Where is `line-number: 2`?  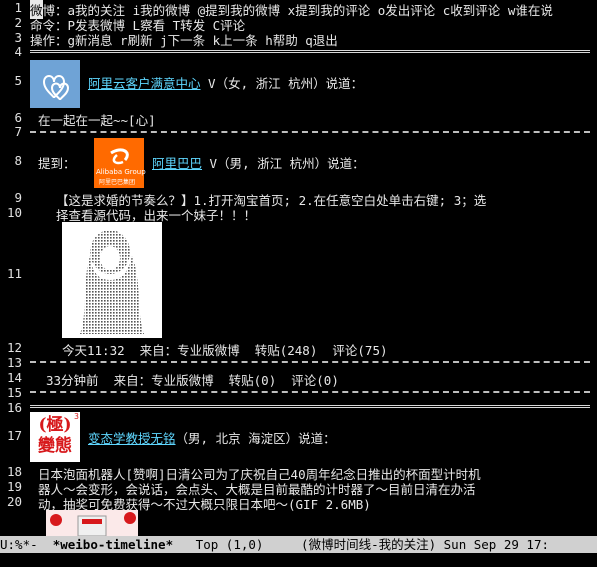
line-number: 2 is located at coordinates (18, 22).